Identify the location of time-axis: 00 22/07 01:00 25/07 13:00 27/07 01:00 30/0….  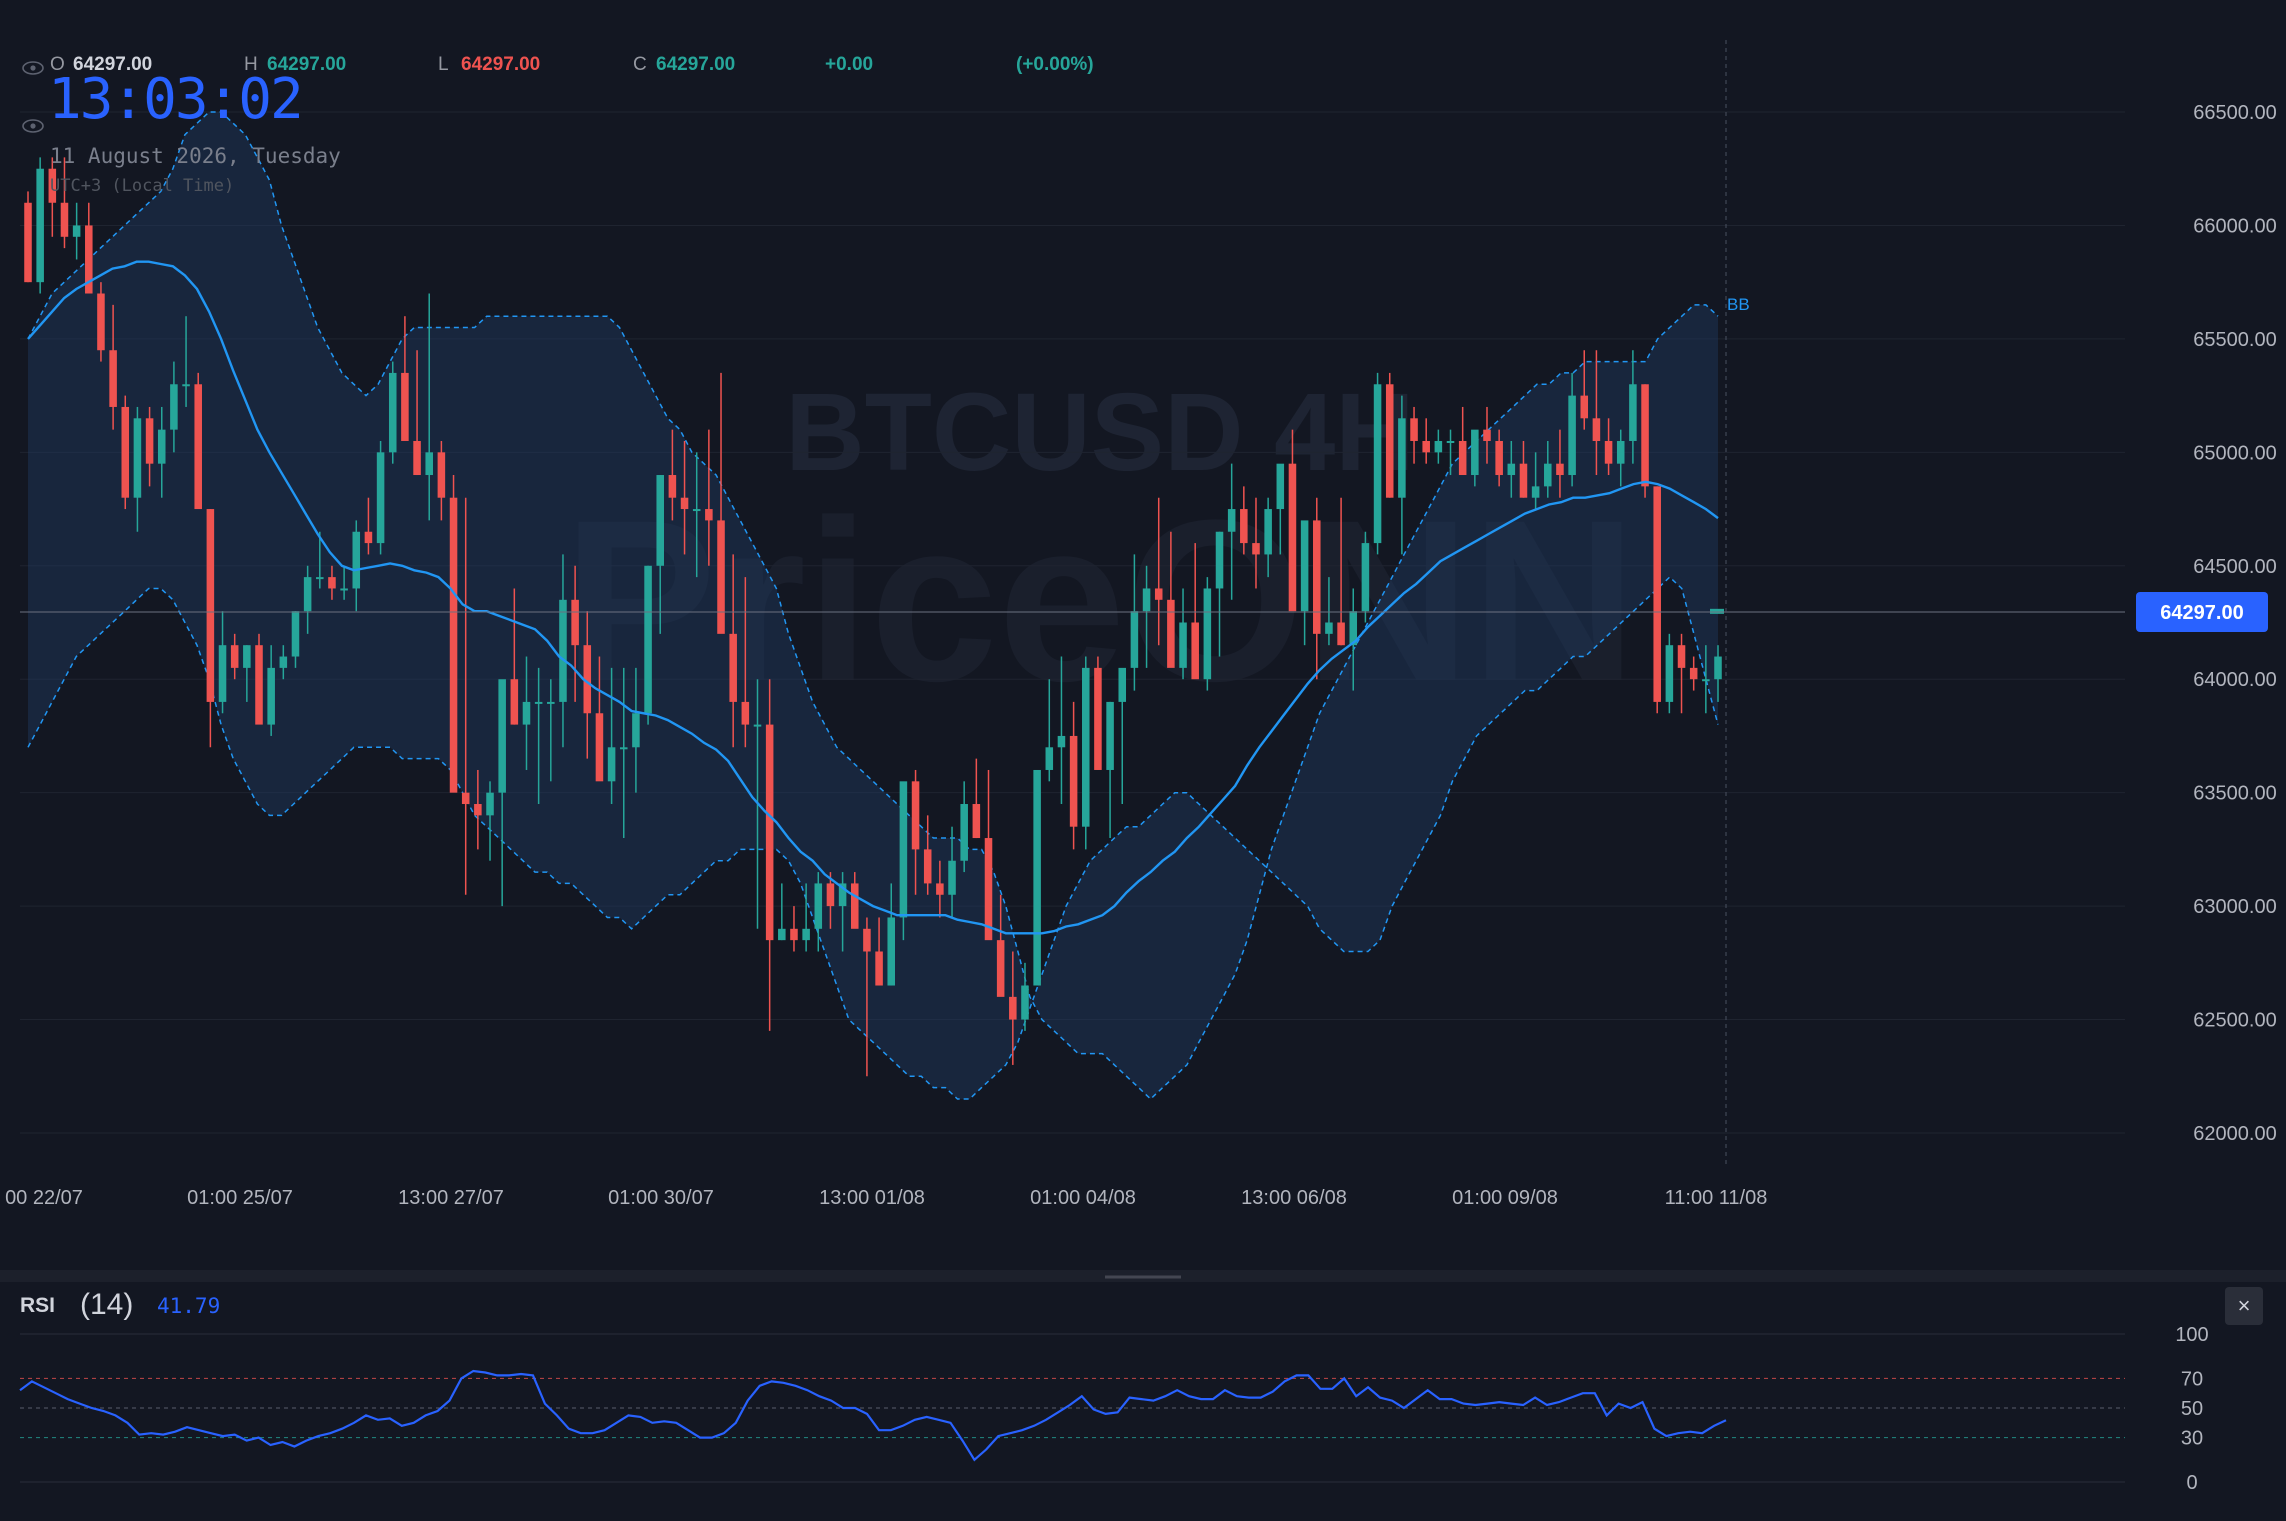
(886, 1198).